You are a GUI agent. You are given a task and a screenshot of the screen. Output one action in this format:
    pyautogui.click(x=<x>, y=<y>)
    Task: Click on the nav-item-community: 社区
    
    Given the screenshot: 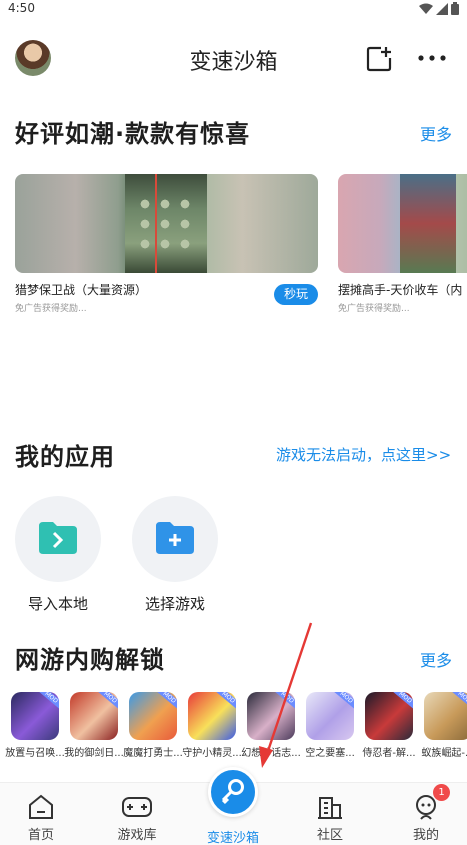 What is the action you would take?
    pyautogui.click(x=330, y=817)
    